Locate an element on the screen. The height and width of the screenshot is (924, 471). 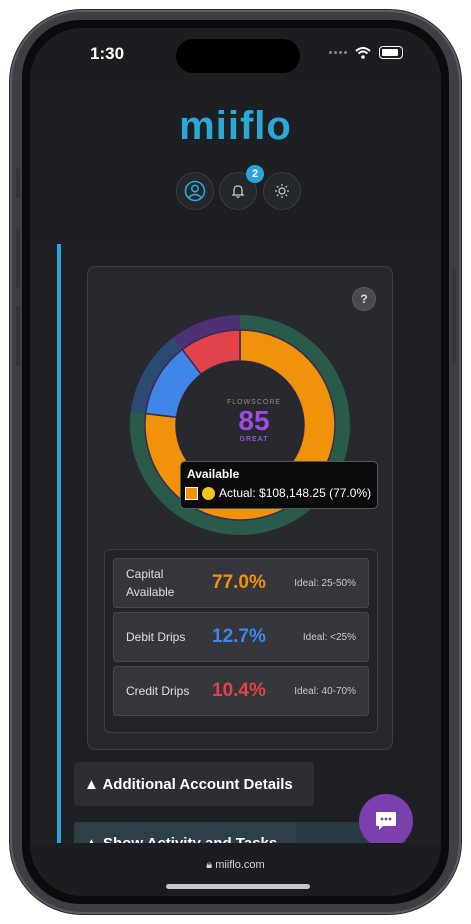
url-text: miiflo.com is located at coordinates (240, 865).